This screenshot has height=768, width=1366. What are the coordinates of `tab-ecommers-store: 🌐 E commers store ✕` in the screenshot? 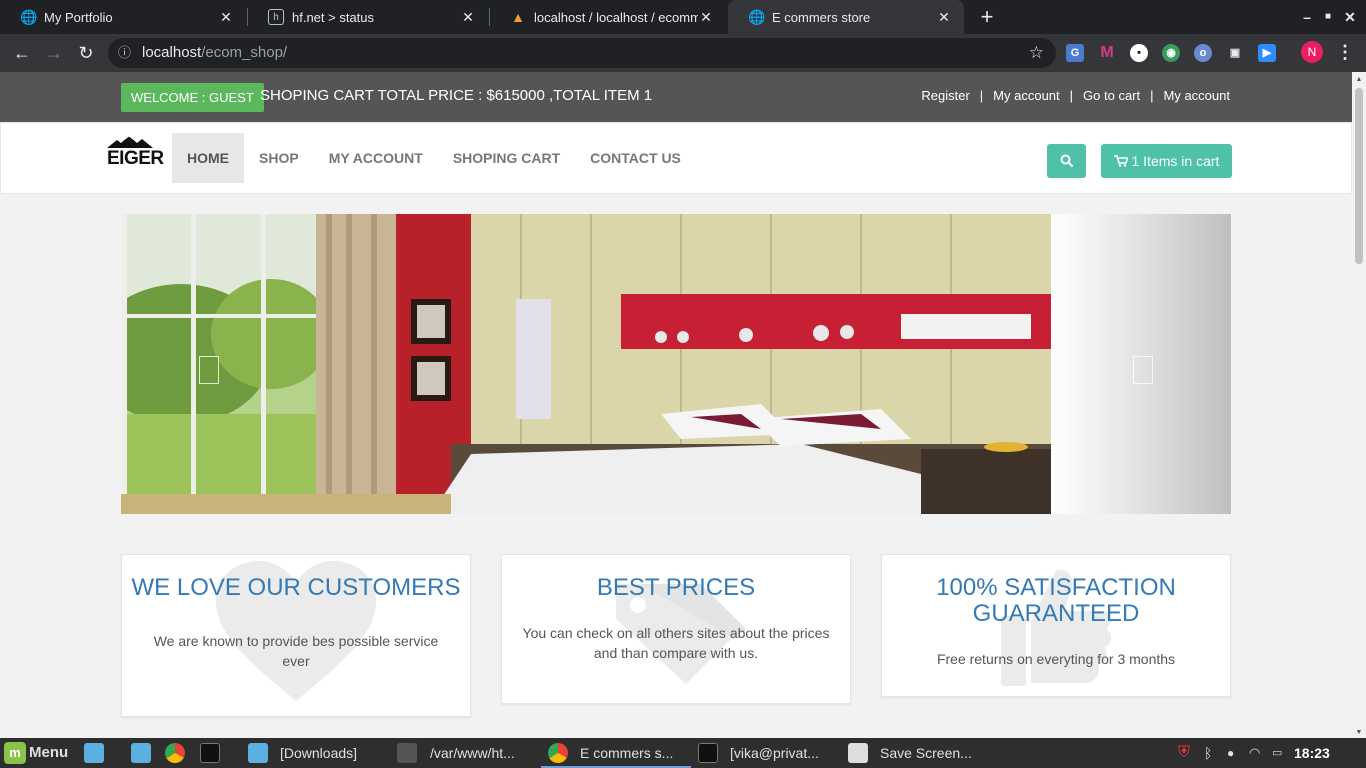 It's located at (846, 17).